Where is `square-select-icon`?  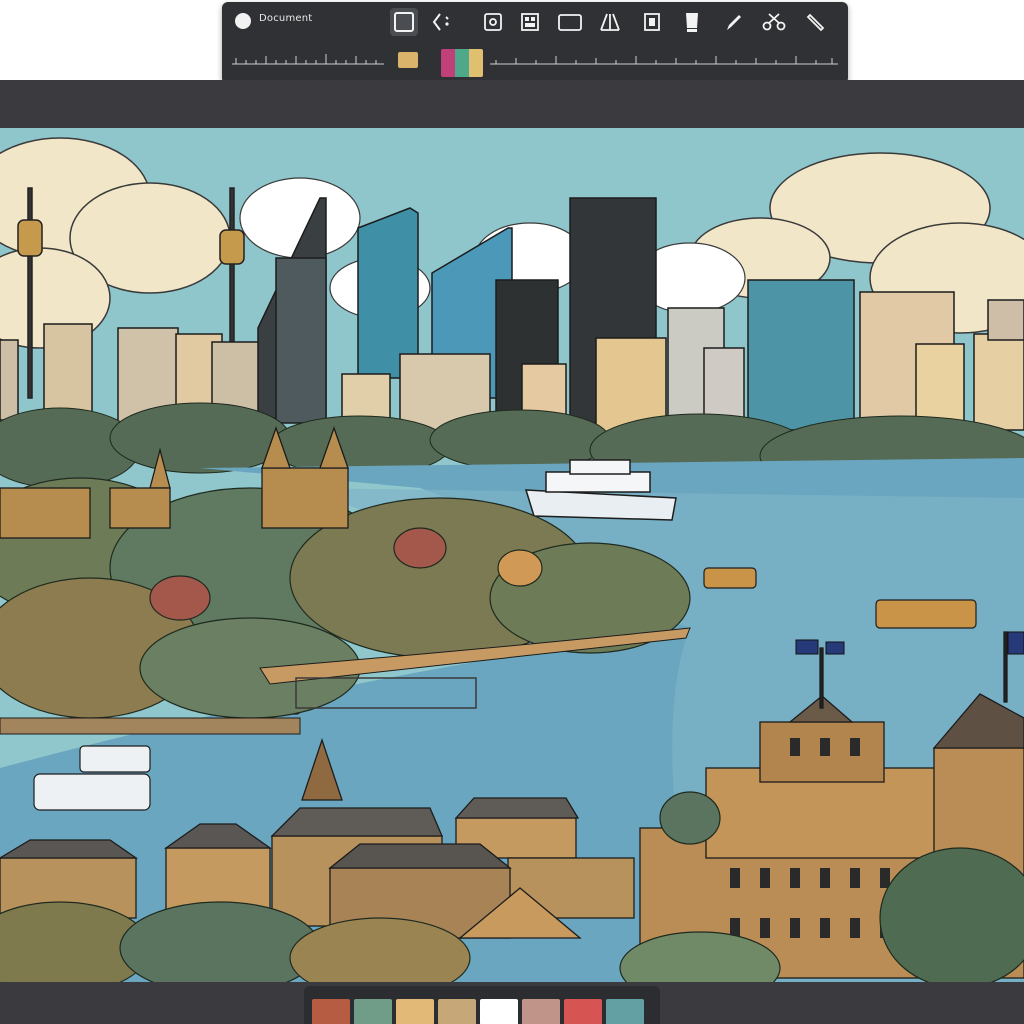
square-select-icon is located at coordinates (404, 22).